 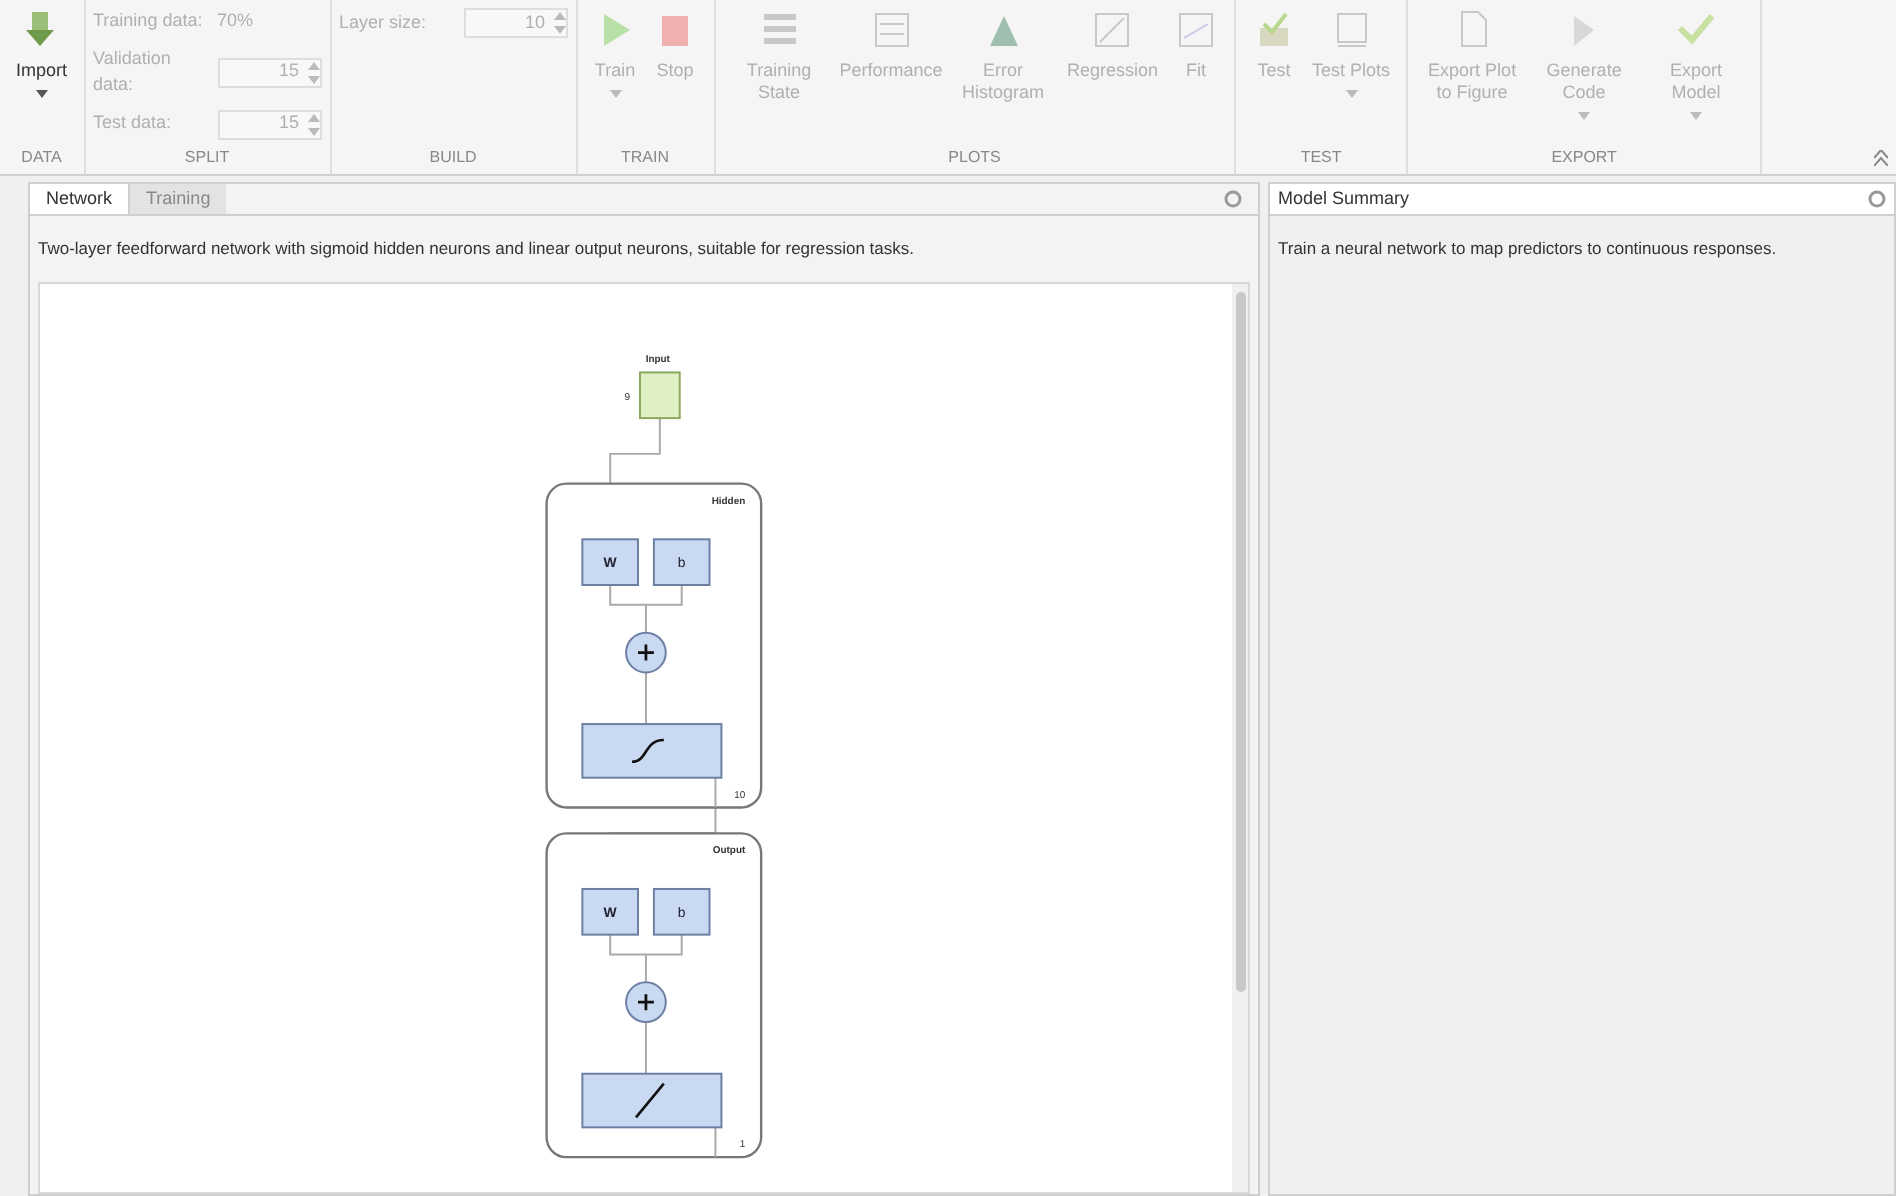 I want to click on summary-text: Train a neural network to map predictors to continuous responses., so click(x=1527, y=249).